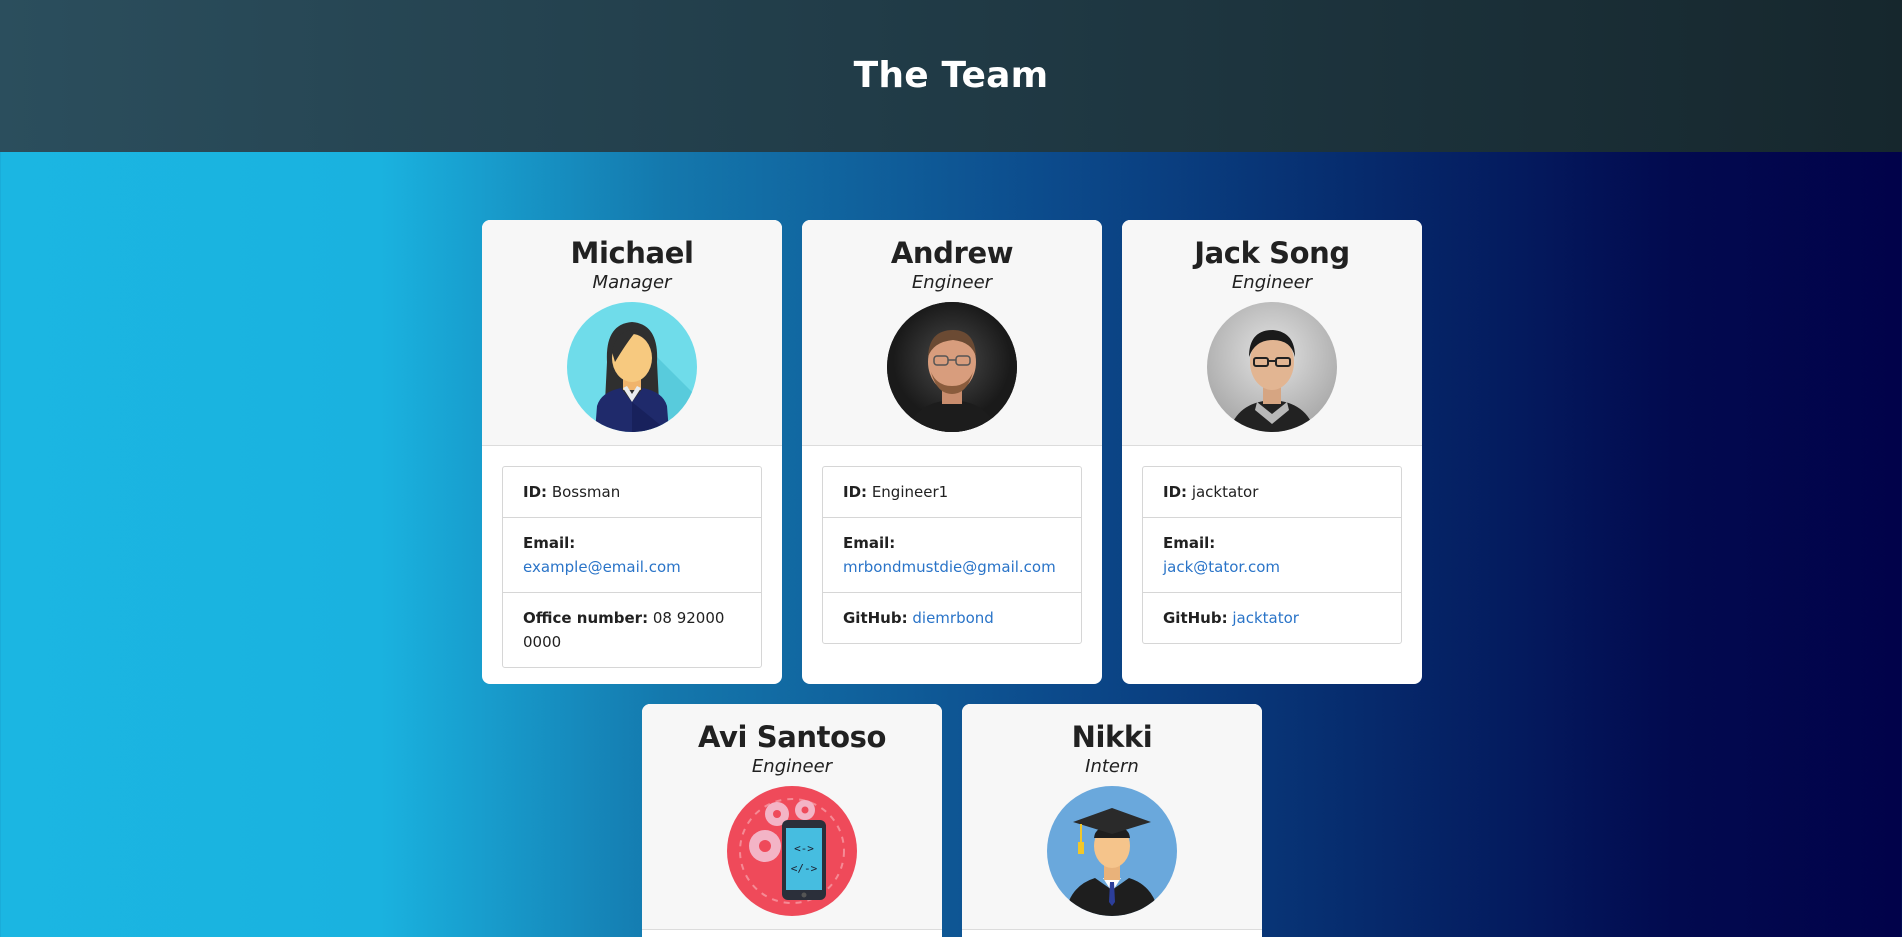 The width and height of the screenshot is (1902, 937). I want to click on email-link: mrbondmustdie@gmail.com, so click(949, 567).